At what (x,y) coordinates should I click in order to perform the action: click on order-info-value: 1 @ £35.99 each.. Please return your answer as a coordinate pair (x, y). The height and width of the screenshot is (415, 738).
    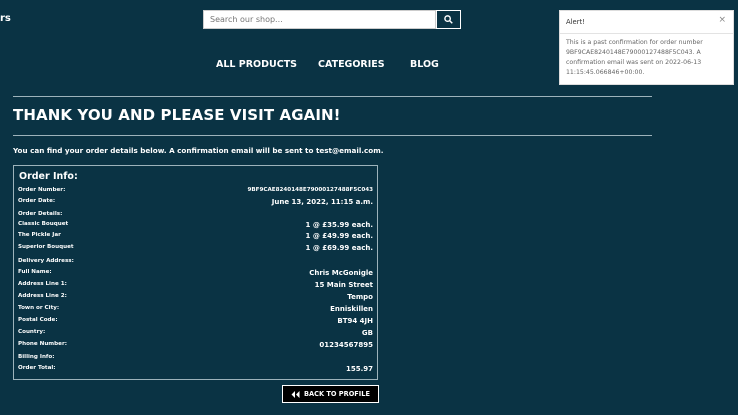
    Looking at the image, I should click on (339, 225).